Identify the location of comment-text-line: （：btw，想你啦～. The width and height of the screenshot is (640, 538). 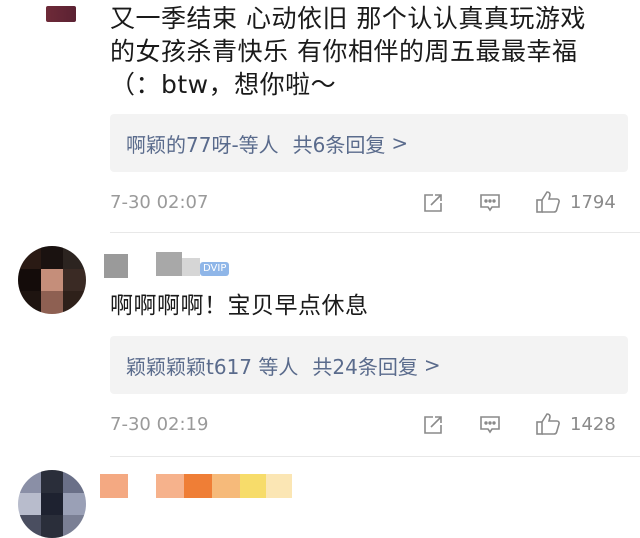
(223, 84).